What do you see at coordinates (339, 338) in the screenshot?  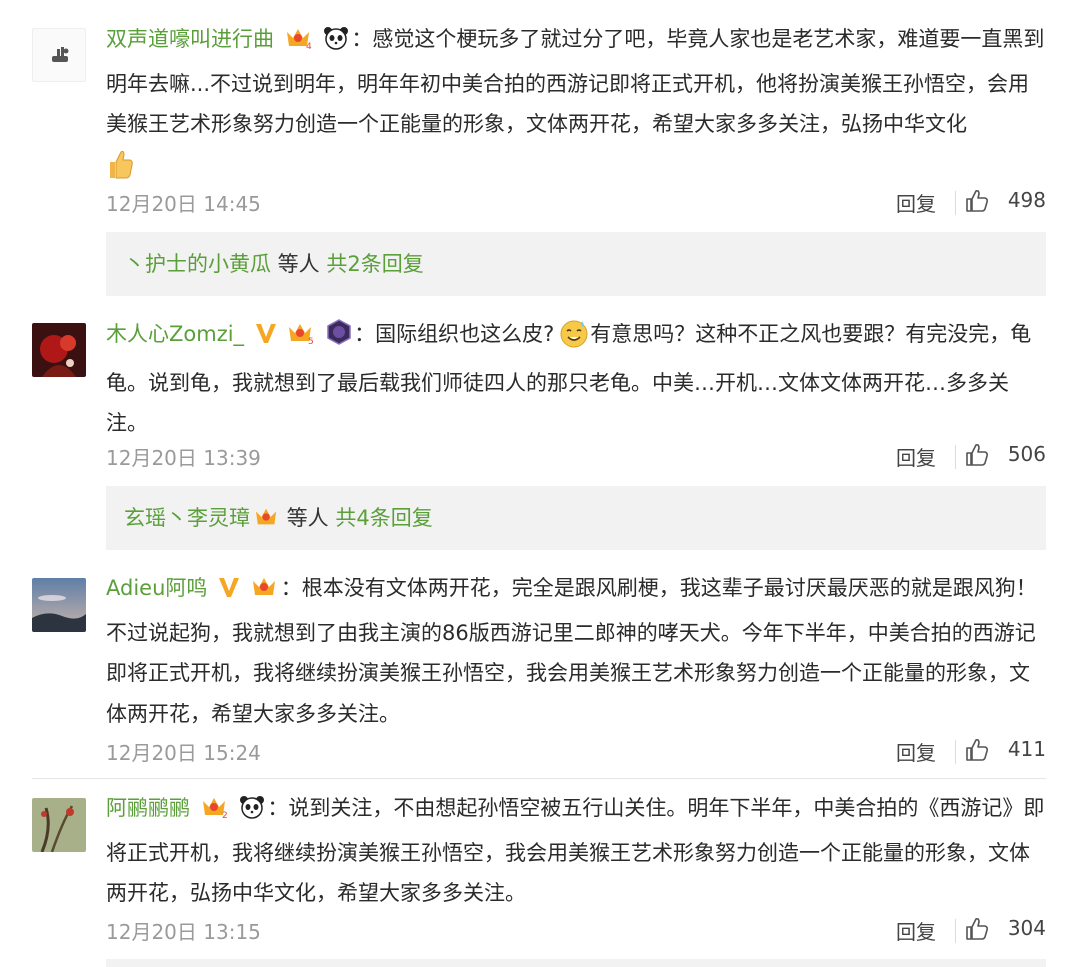 I see `night-badge-icon` at bounding box center [339, 338].